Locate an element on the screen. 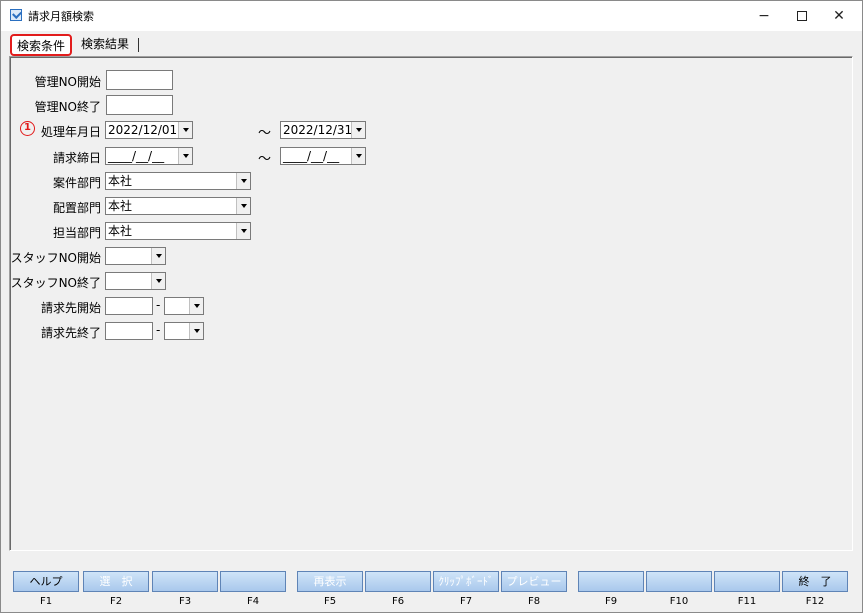  haichi-dept-select: 本社 is located at coordinates (178, 206).